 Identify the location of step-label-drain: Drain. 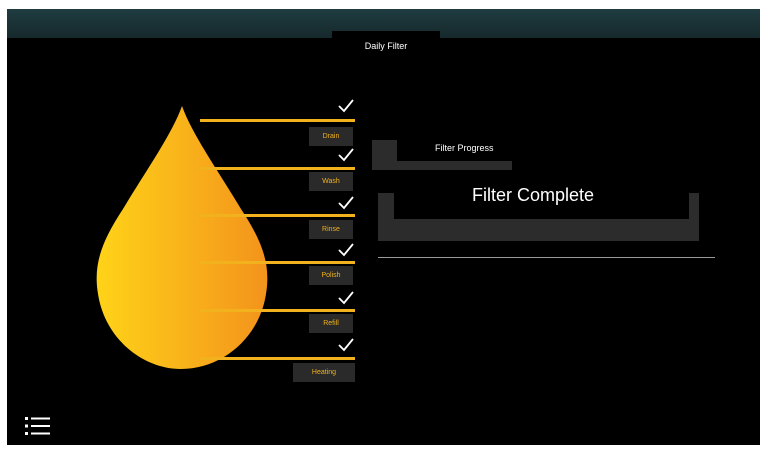
(331, 136).